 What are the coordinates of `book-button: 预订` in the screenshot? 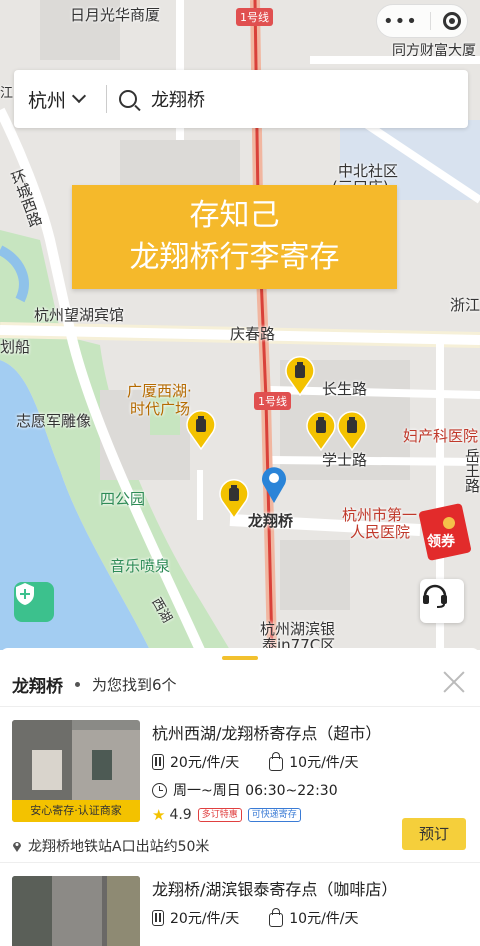 It's located at (434, 834).